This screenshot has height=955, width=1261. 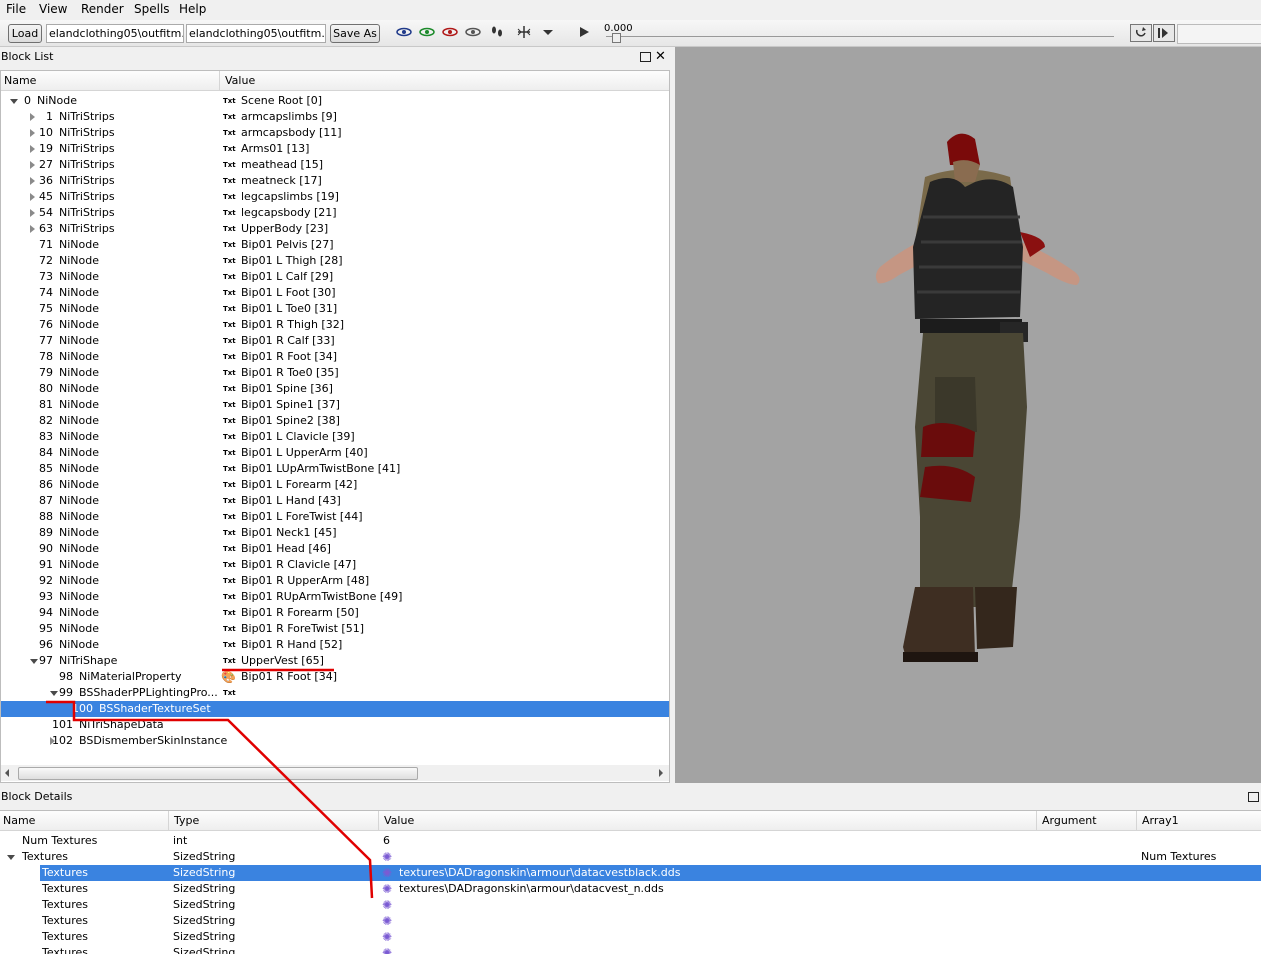 What do you see at coordinates (335, 581) in the screenshot?
I see `tree-row: 92 NiNode Txt Bip01 R UpperArm [48]` at bounding box center [335, 581].